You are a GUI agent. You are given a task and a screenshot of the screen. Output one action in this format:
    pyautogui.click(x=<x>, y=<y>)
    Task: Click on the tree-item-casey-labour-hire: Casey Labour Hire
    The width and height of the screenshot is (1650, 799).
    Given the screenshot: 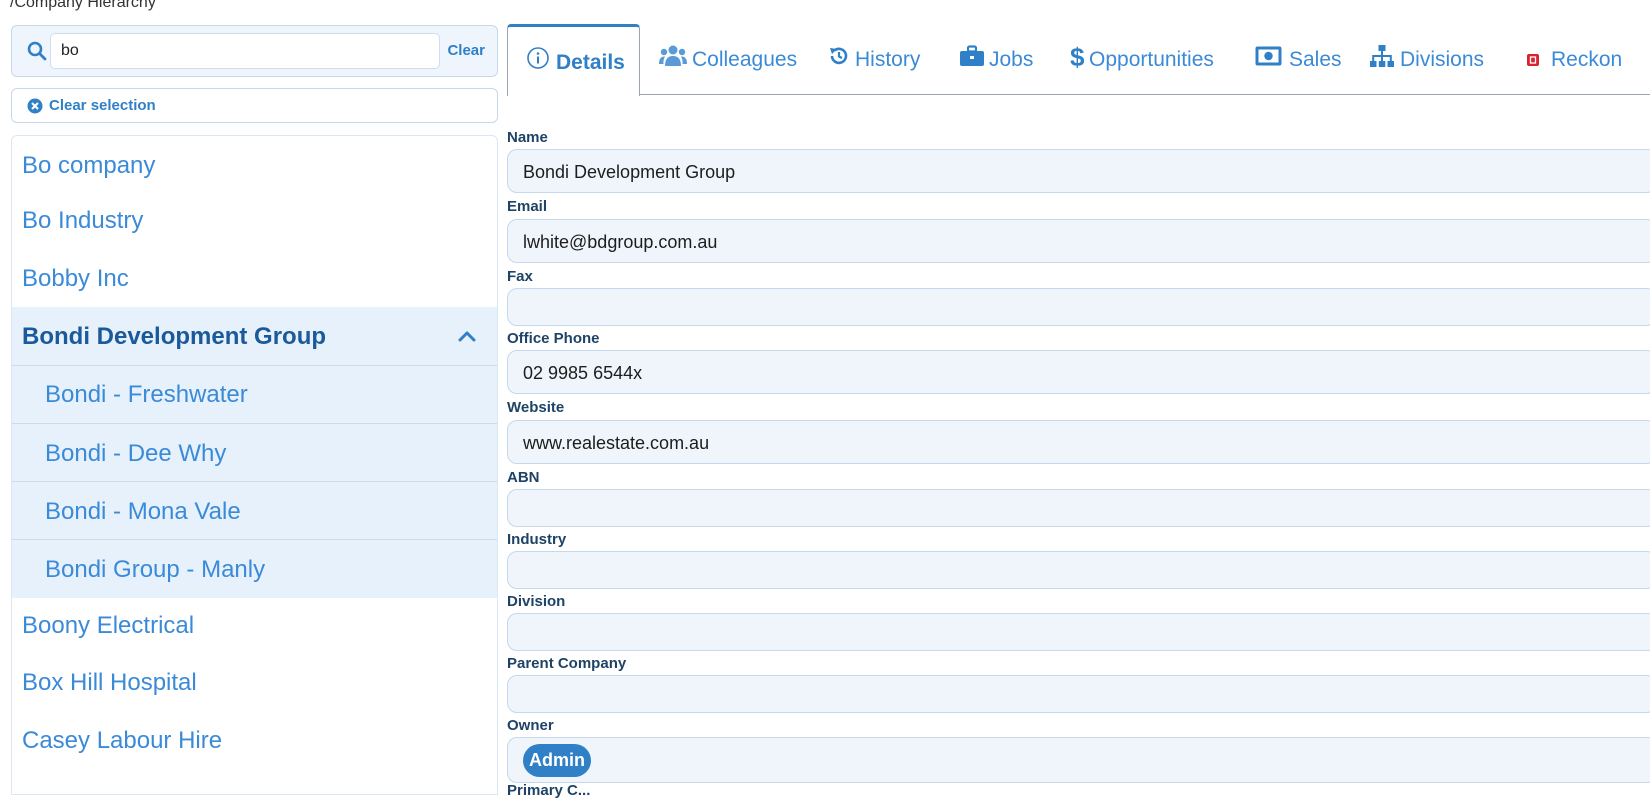 What is the action you would take?
    pyautogui.click(x=254, y=740)
    